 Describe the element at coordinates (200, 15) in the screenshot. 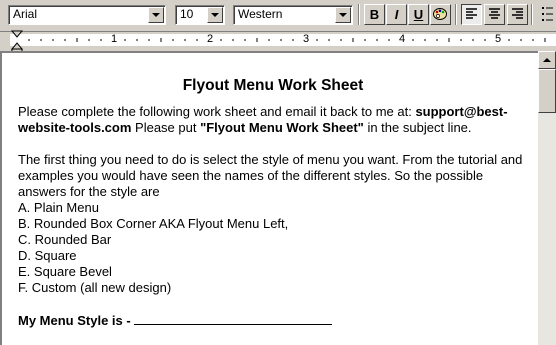

I see `font-size-select: 10` at that location.